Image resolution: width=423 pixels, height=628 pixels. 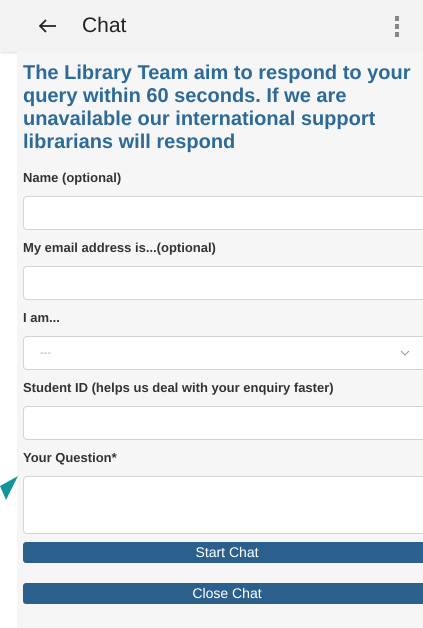 I want to click on select-value: ---, so click(x=45, y=353).